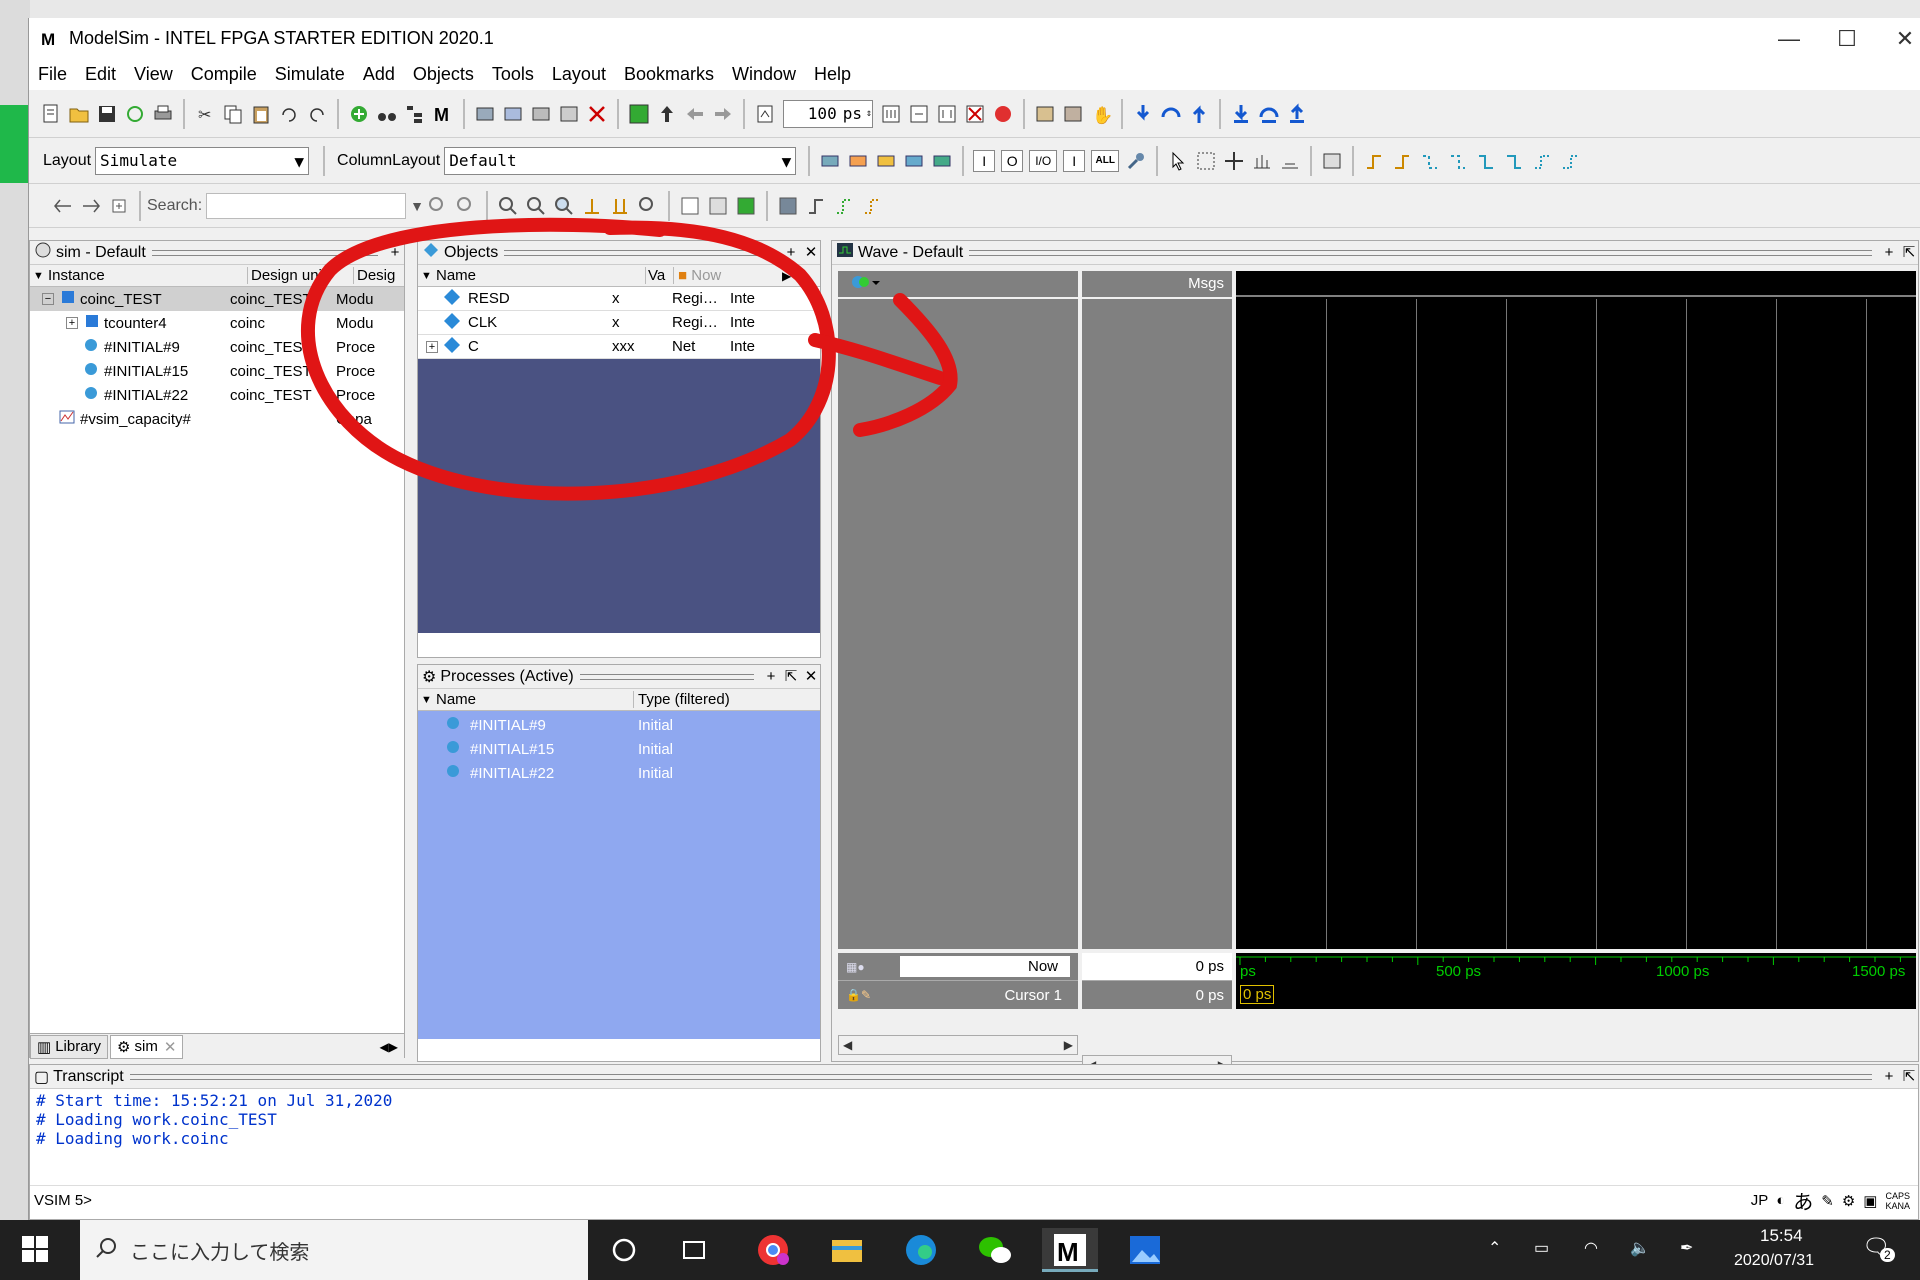 This screenshot has width=1920, height=1280. I want to click on step-into-icon, so click(1143, 114).